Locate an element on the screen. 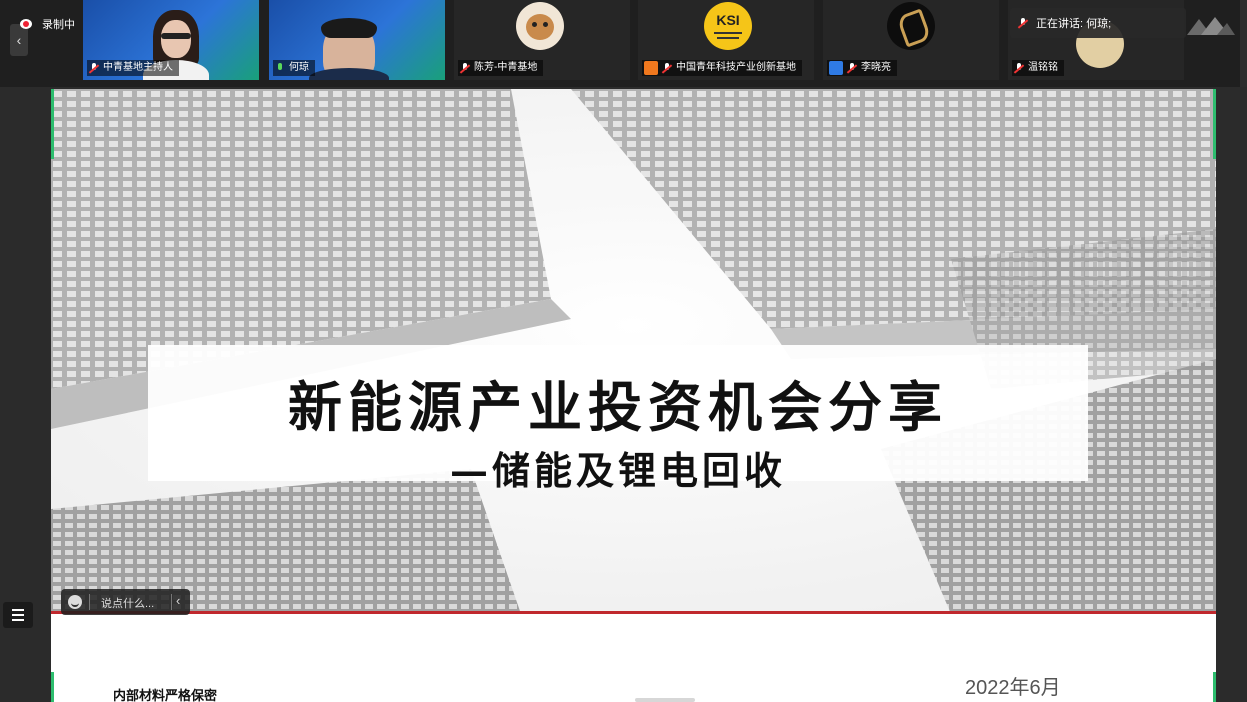  slide-divider is located at coordinates (633, 612).